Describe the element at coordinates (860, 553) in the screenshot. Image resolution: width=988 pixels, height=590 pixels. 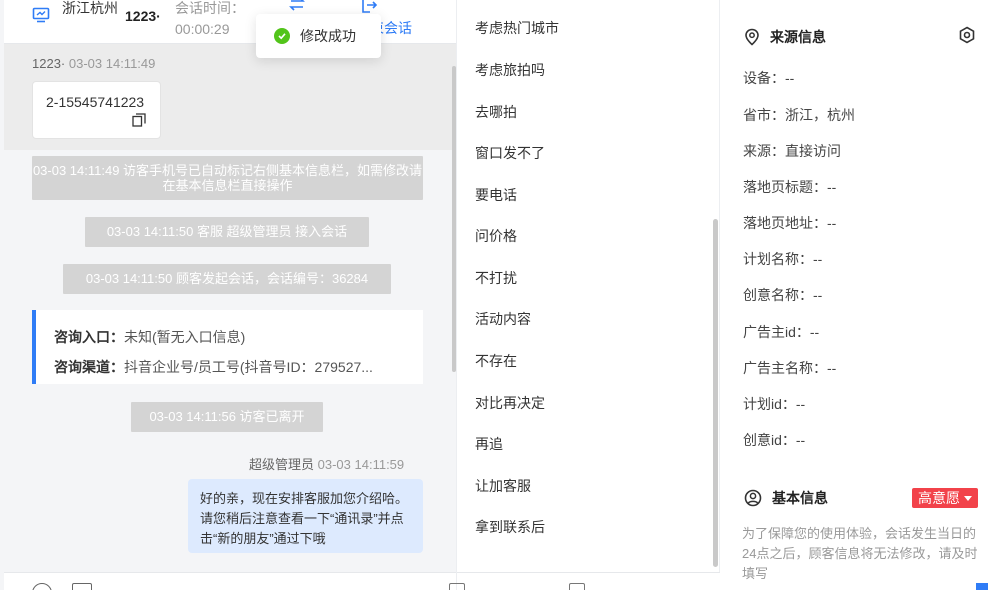
I see `basic-info-notice: 为了保障您的使用体验，会话发生当日的24点之后，顾客信息将无法修改，请及时填写` at that location.